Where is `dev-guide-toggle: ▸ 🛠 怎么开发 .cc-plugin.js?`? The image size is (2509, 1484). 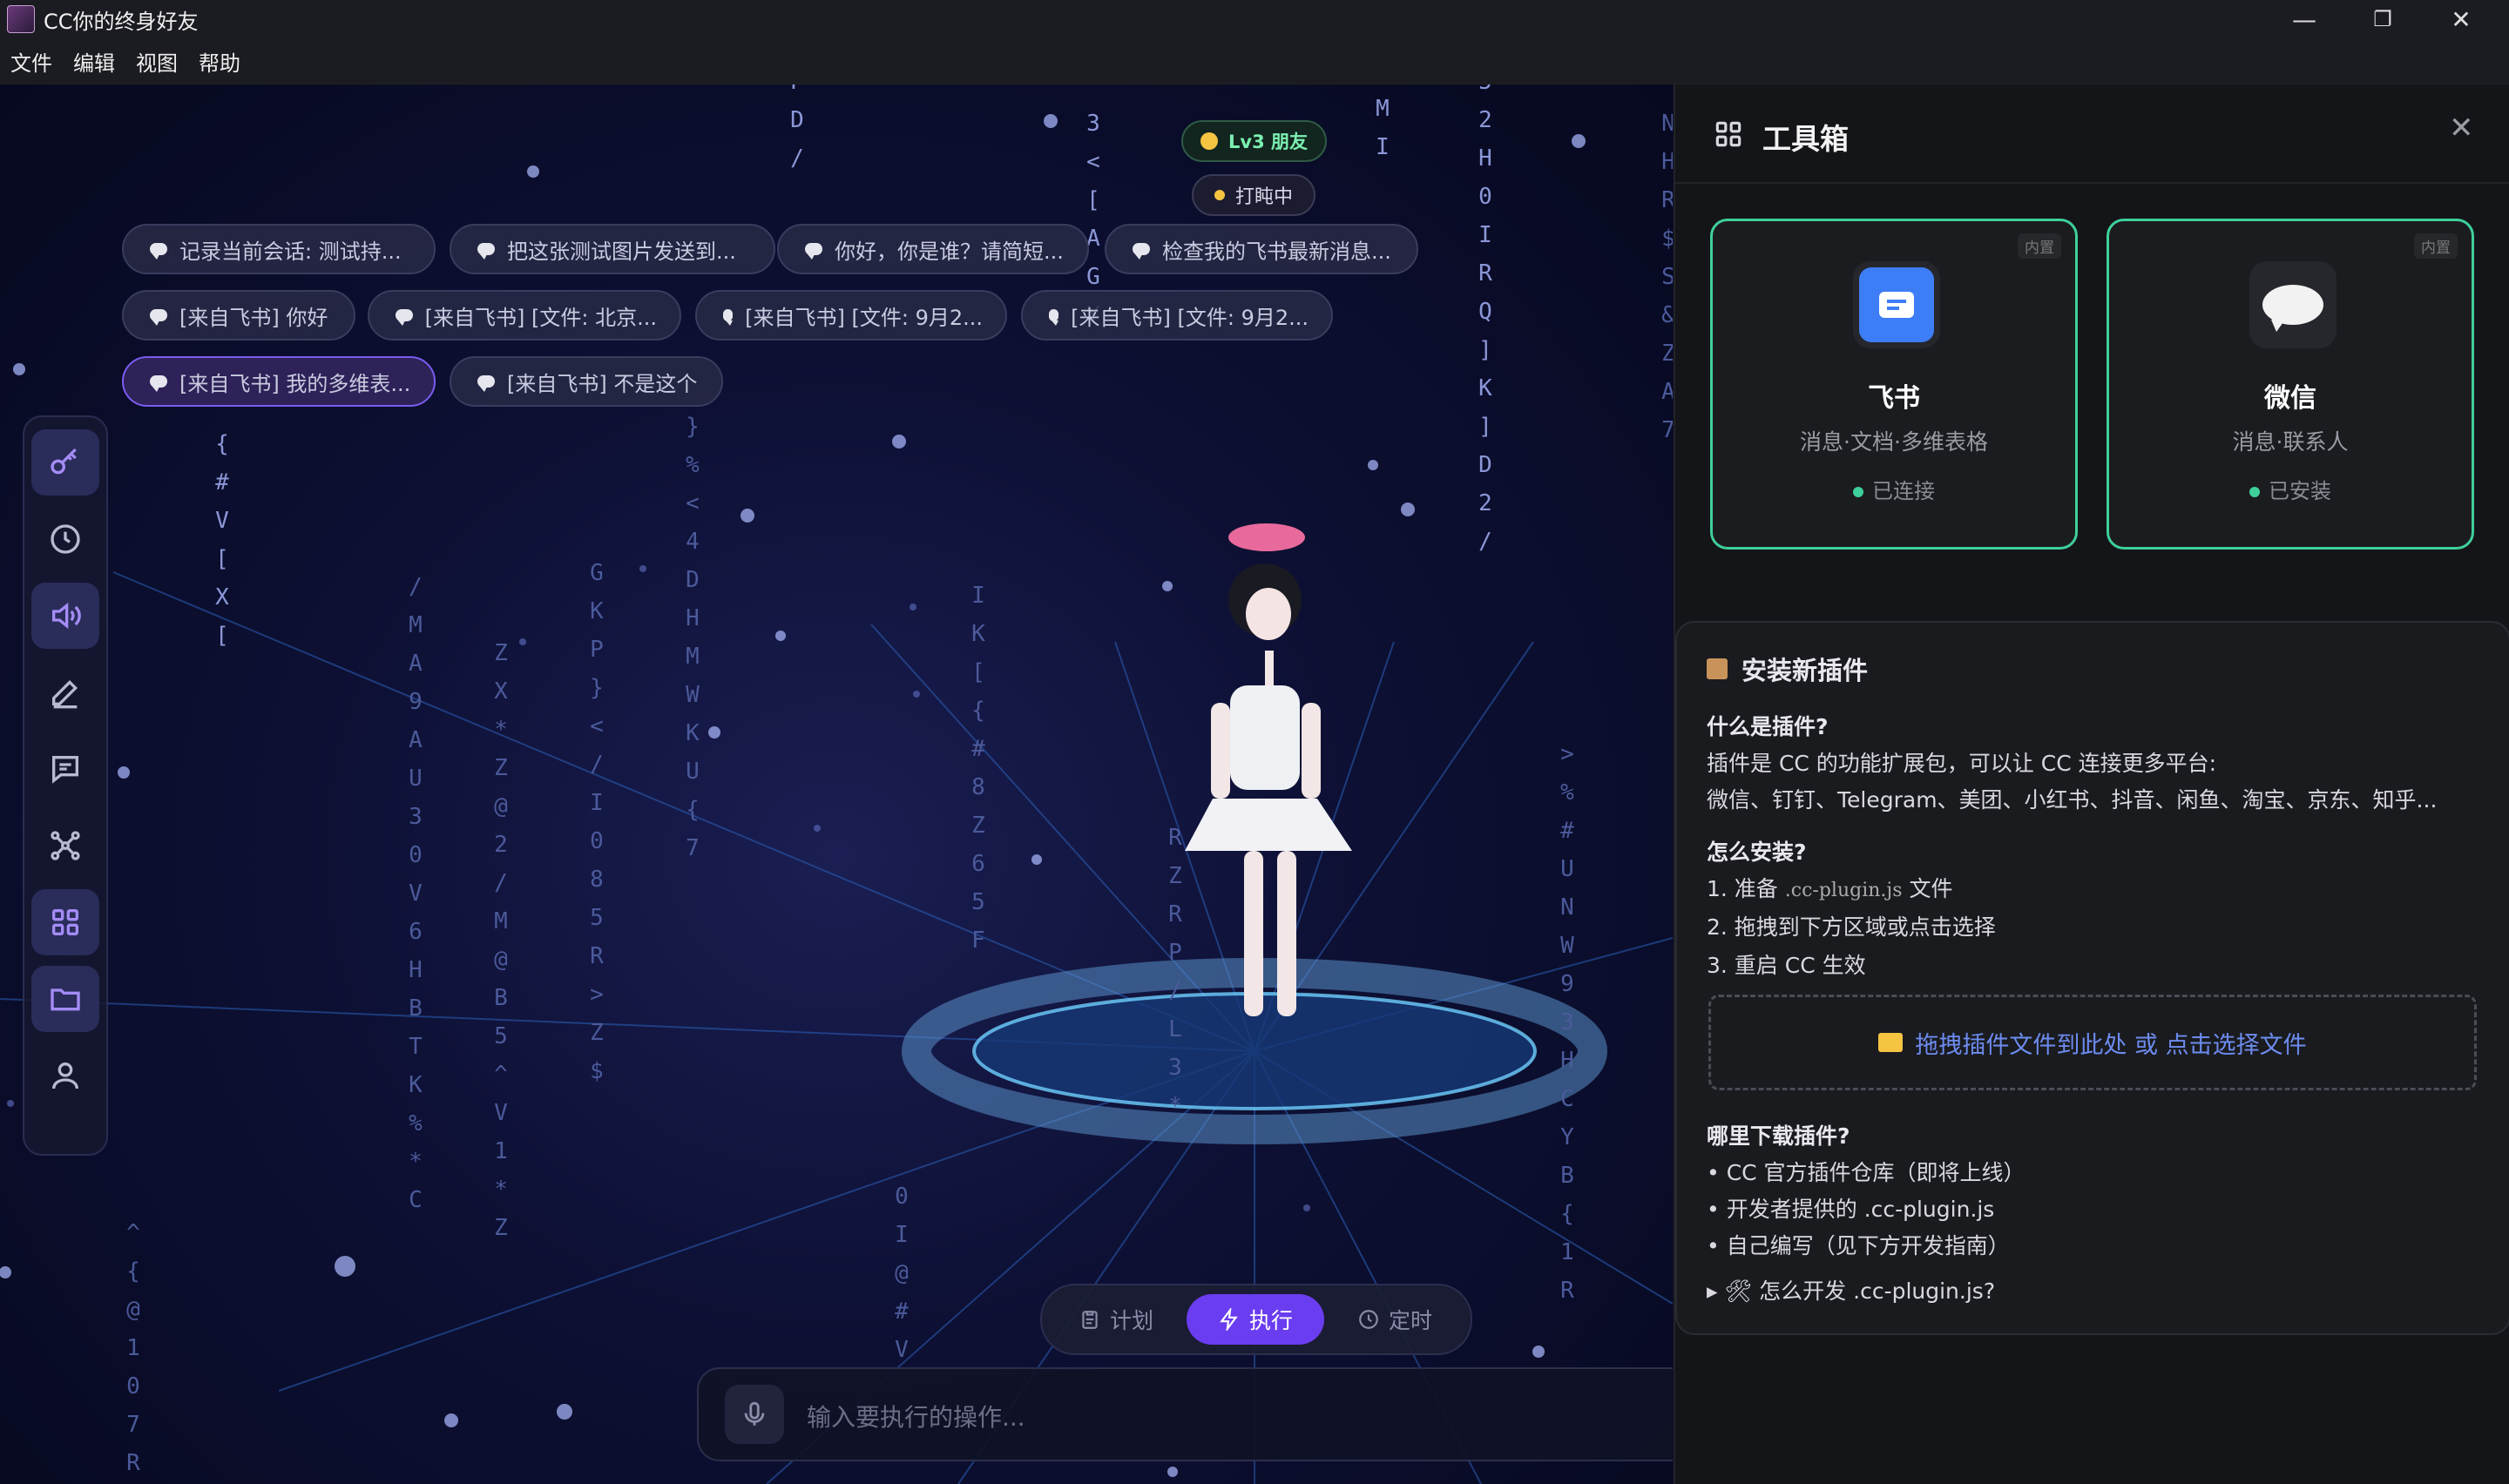
dev-guide-toggle: ▸ 🛠 怎么开发 .cc-plugin.js? is located at coordinates (1851, 1289).